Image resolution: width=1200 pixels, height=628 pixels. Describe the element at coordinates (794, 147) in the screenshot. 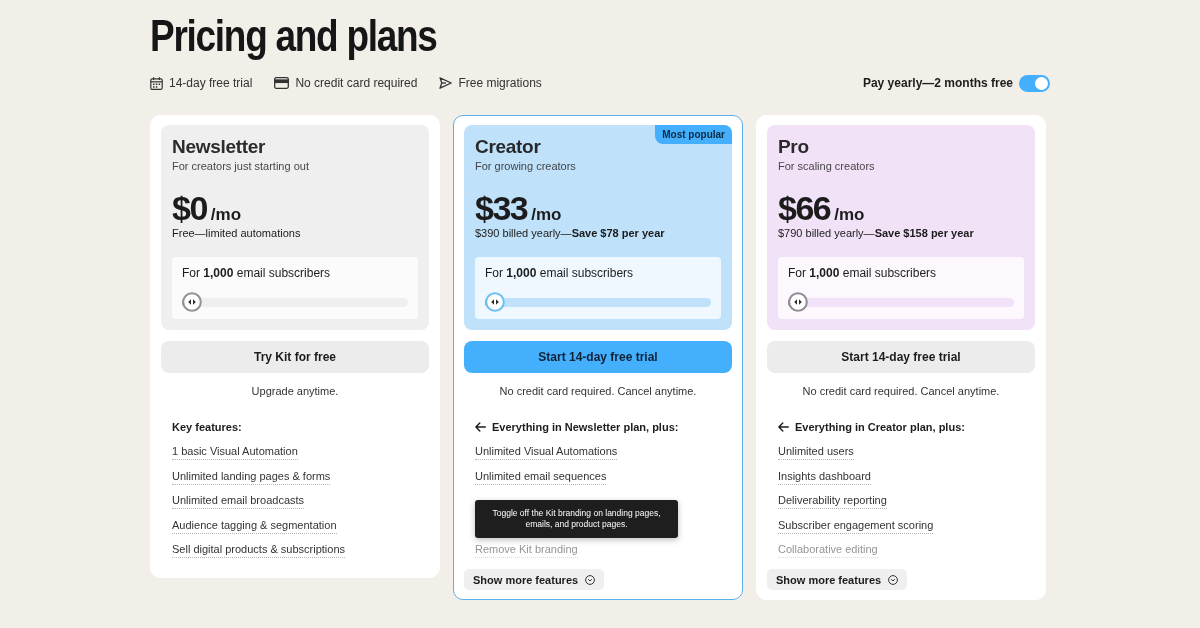

I see `plan-name: Pro` at that location.